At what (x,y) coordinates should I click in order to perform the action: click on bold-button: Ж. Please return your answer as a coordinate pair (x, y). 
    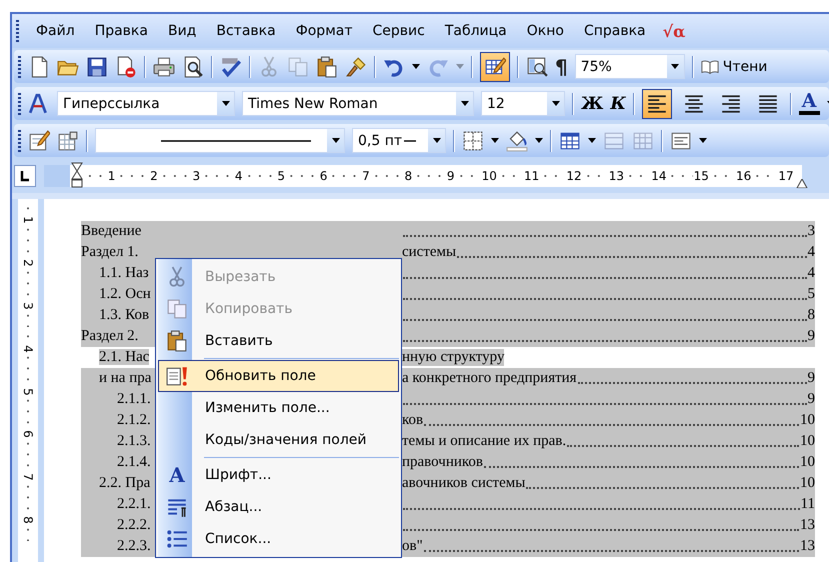
    Looking at the image, I should click on (592, 104).